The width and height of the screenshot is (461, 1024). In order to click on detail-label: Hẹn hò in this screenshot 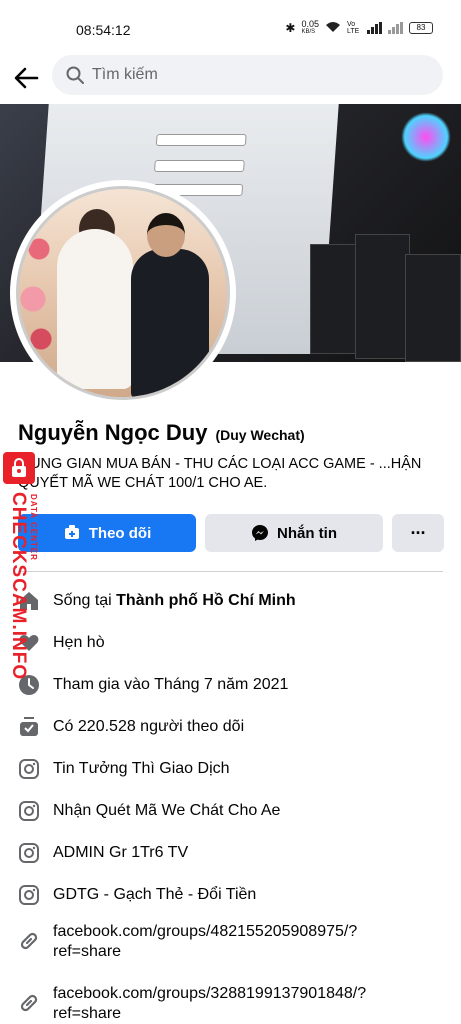, I will do `click(79, 642)`.